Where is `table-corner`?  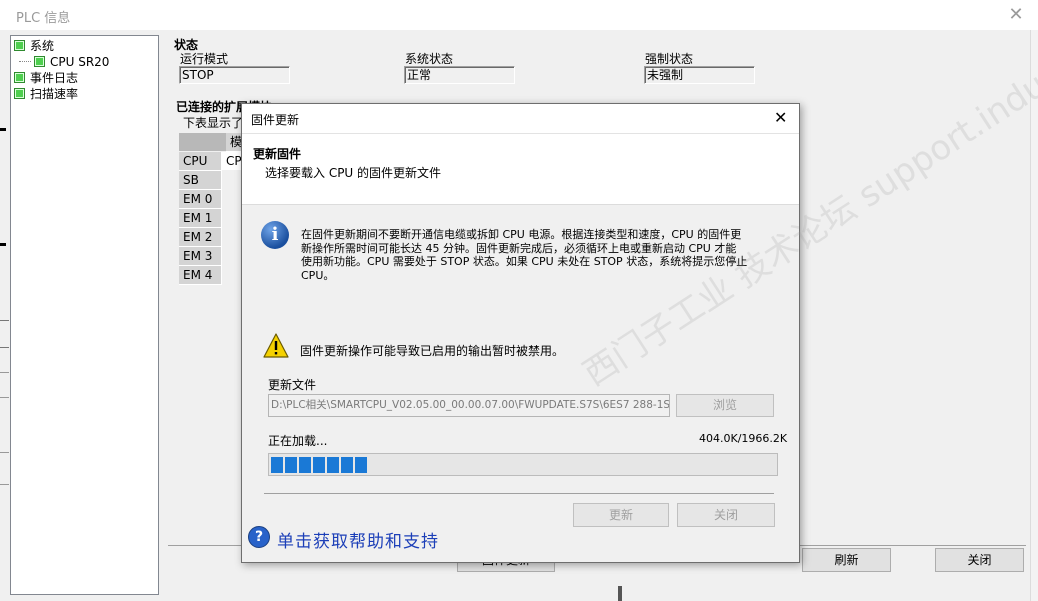
table-corner is located at coordinates (202, 142).